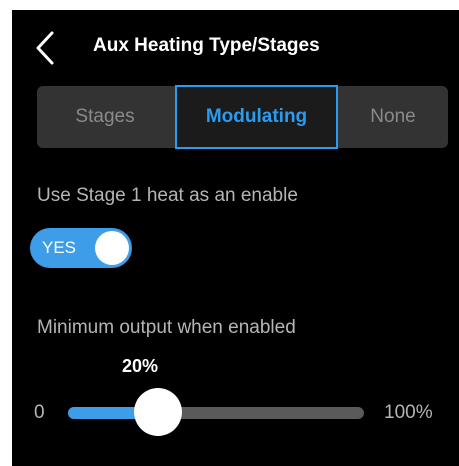 This screenshot has width=459, height=466. What do you see at coordinates (167, 195) in the screenshot?
I see `enable-setting-label: Use Stage 1 heat as an enable` at bounding box center [167, 195].